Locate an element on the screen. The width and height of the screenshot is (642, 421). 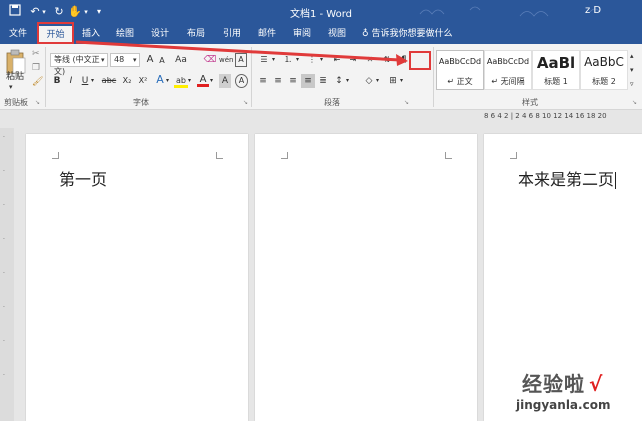
align-left-icon: ≡ is located at coordinates (263, 81).